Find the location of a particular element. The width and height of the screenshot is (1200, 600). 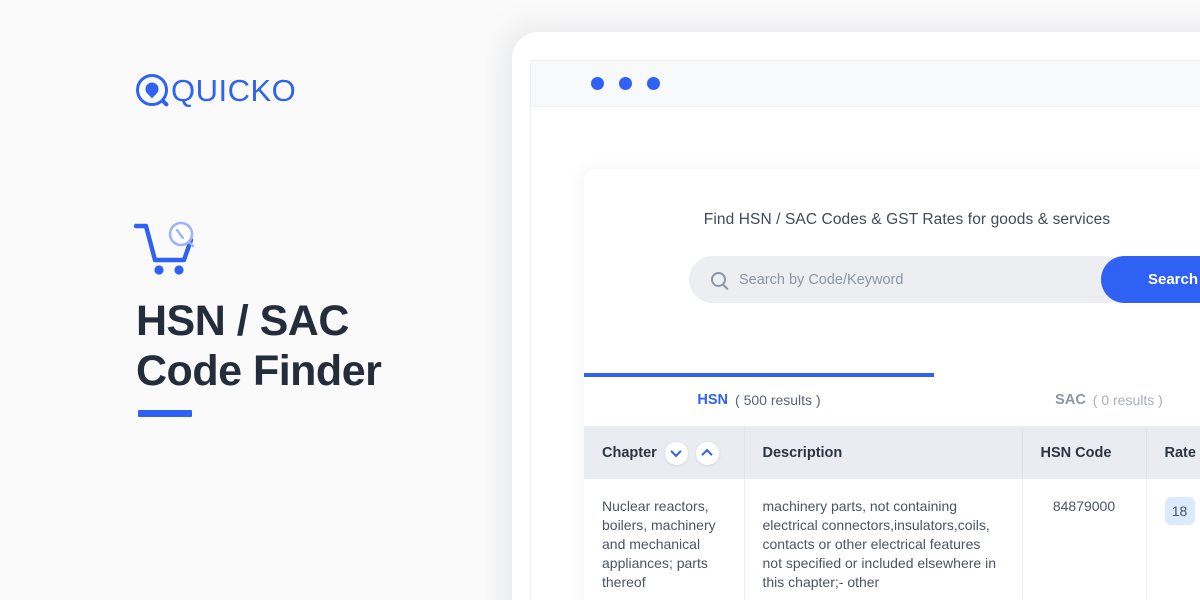

column-header-description: Description is located at coordinates (883, 453).